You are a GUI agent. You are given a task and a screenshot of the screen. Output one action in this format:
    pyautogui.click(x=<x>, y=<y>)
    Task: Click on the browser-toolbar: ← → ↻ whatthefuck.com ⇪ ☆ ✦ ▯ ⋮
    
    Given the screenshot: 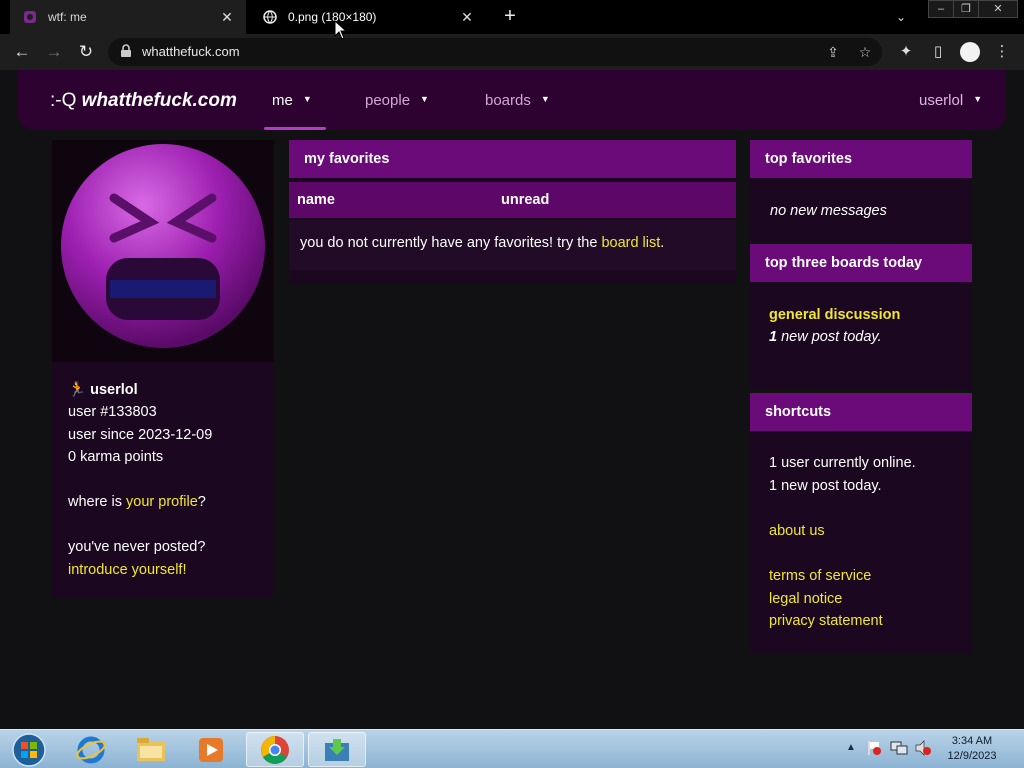 What is the action you would take?
    pyautogui.click(x=512, y=52)
    